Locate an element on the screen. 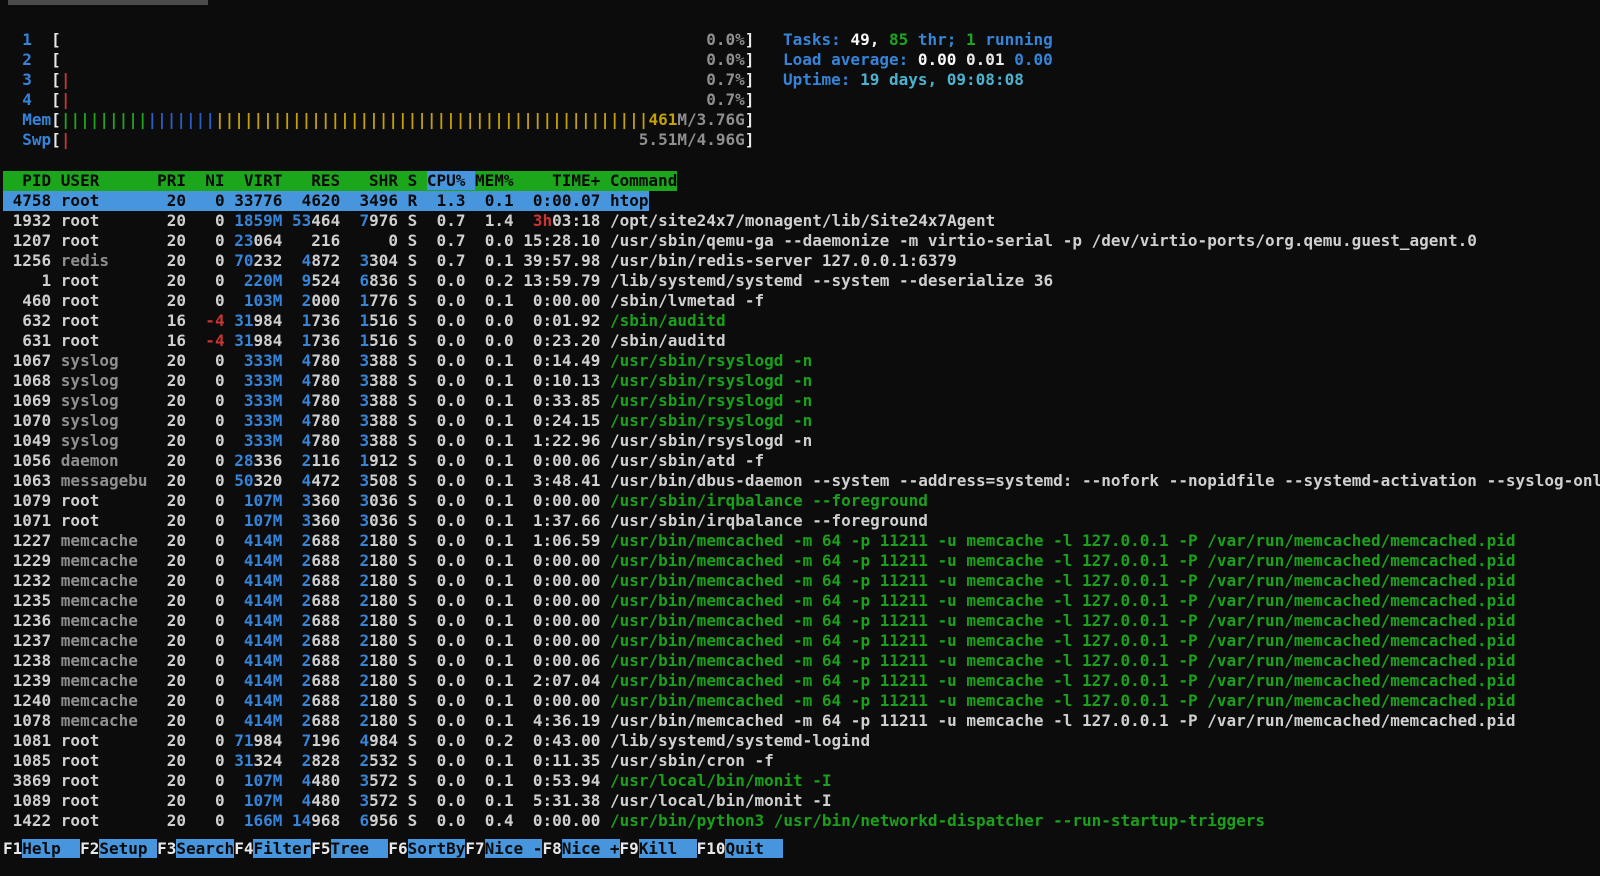  column-header-time: TIME+ is located at coordinates (566, 180).